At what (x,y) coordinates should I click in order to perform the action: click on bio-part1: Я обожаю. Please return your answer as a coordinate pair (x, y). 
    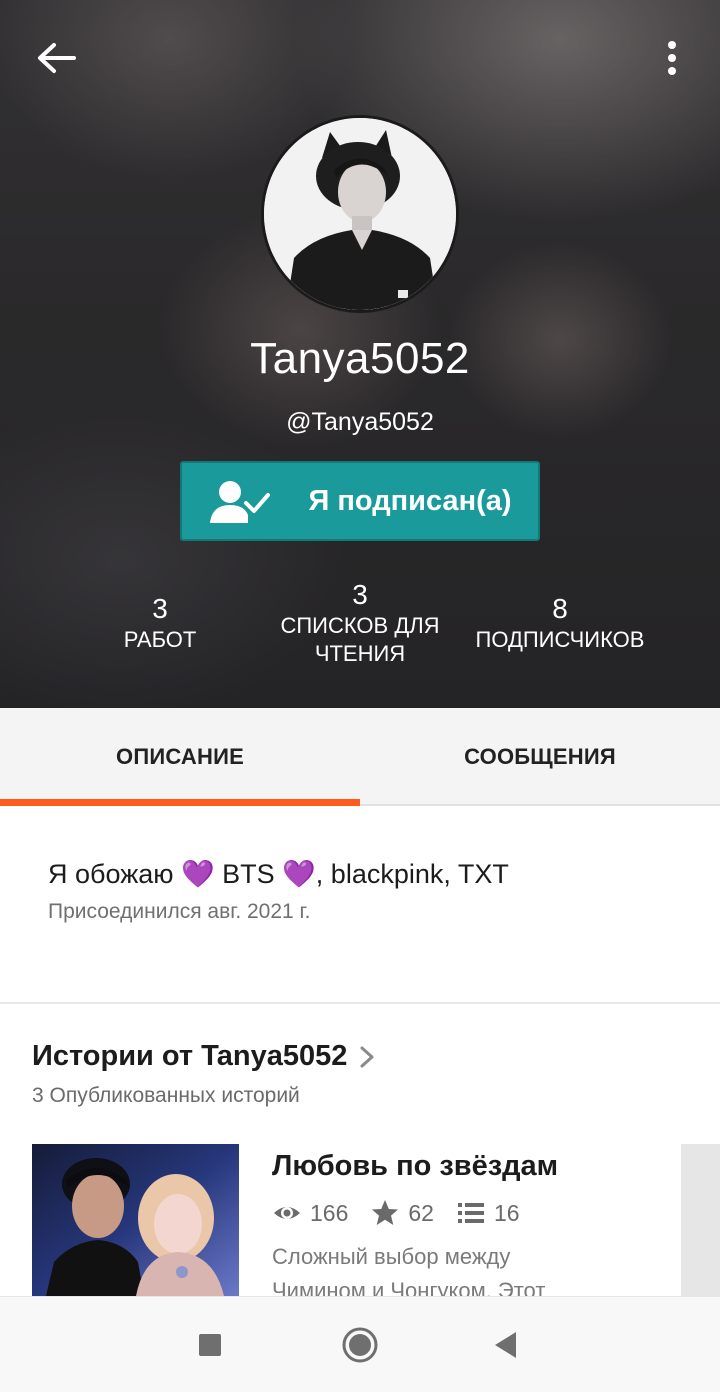
    Looking at the image, I should click on (115, 874).